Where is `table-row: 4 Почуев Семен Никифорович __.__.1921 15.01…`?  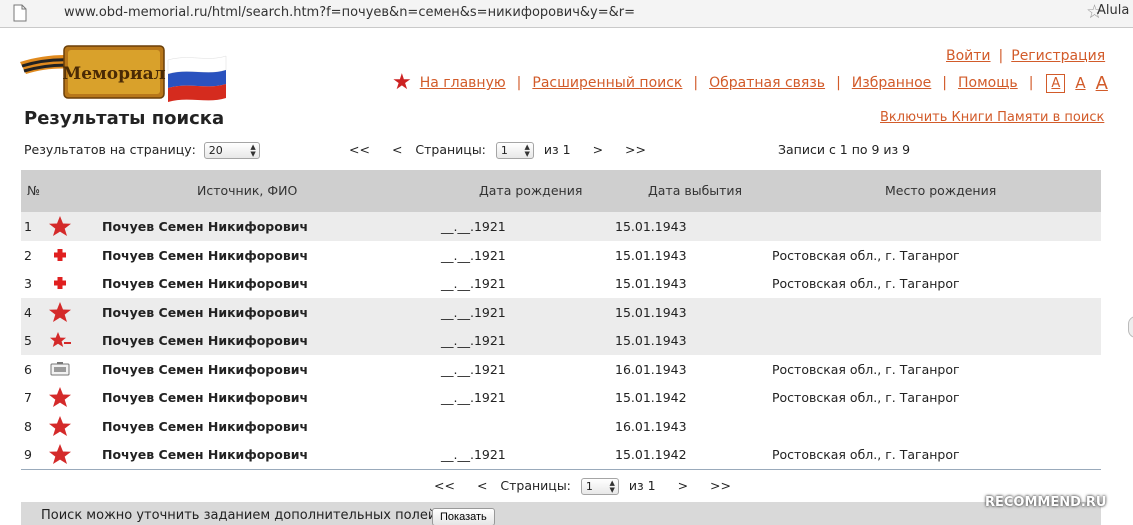
table-row: 4 Почуев Семен Никифорович __.__.1921 15.01… is located at coordinates (561, 311).